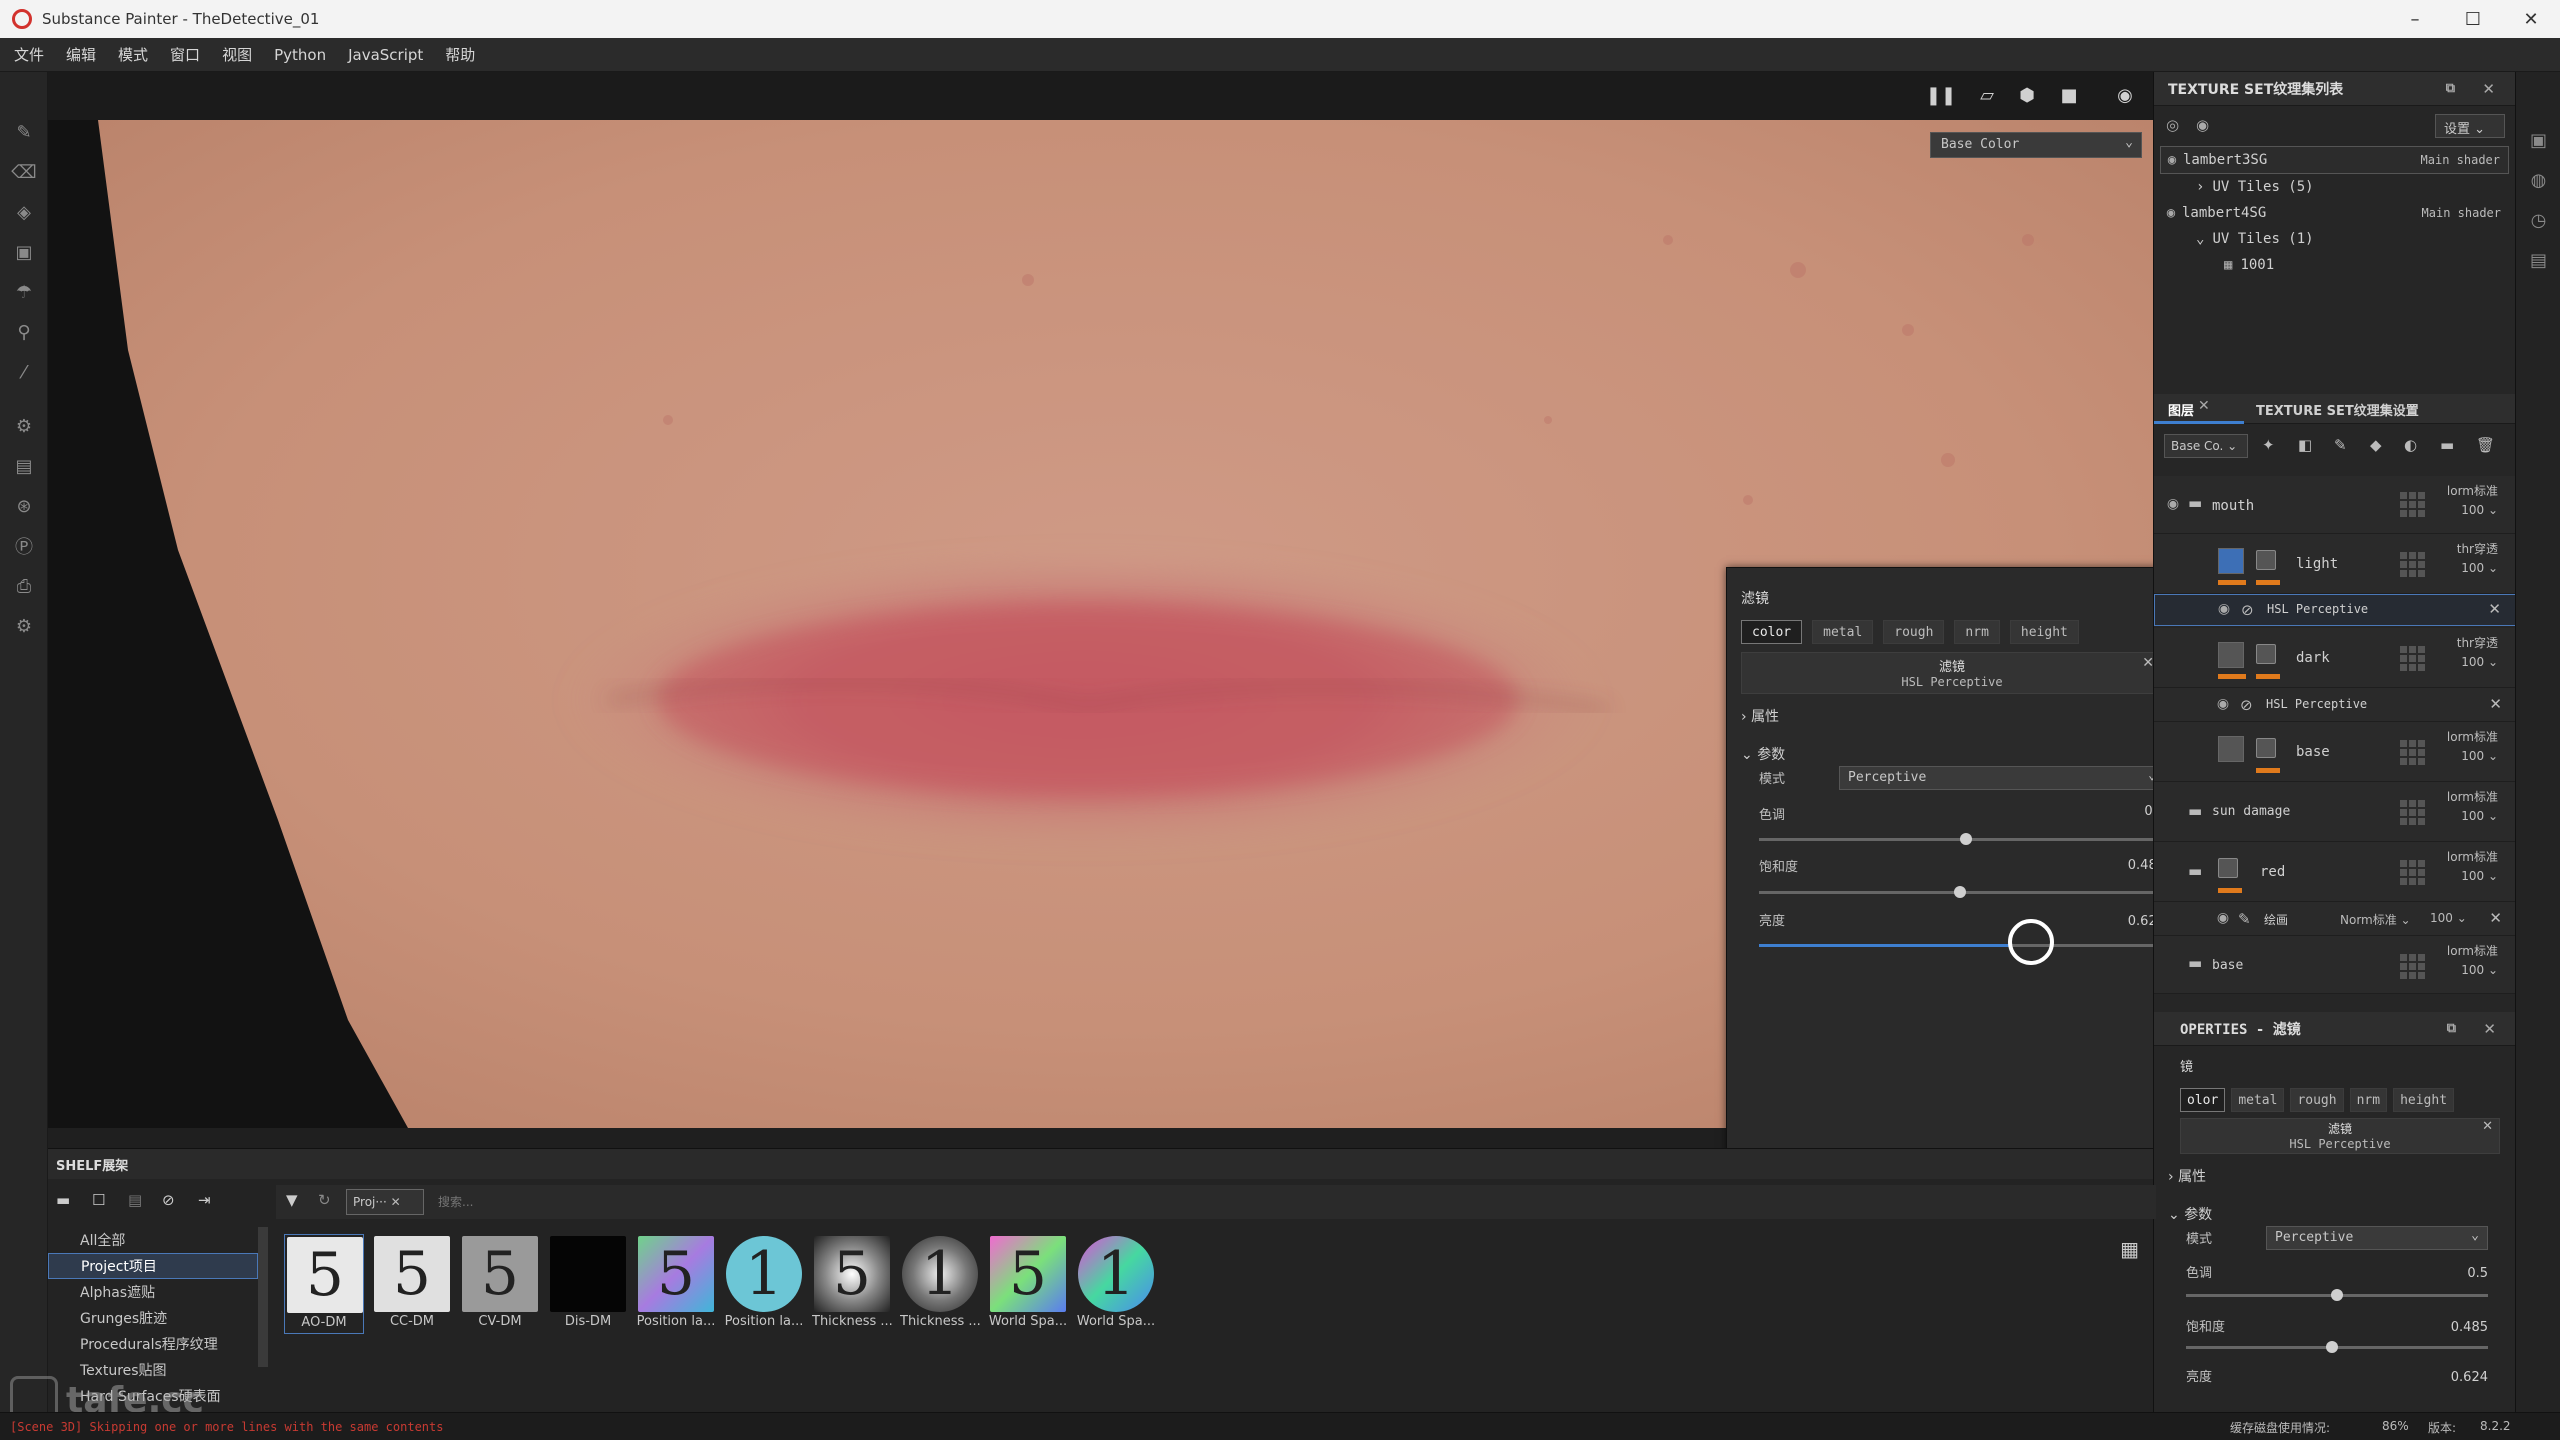 The height and width of the screenshot is (1440, 2560). I want to click on eye-toggle-icon: ◎, so click(2172, 125).